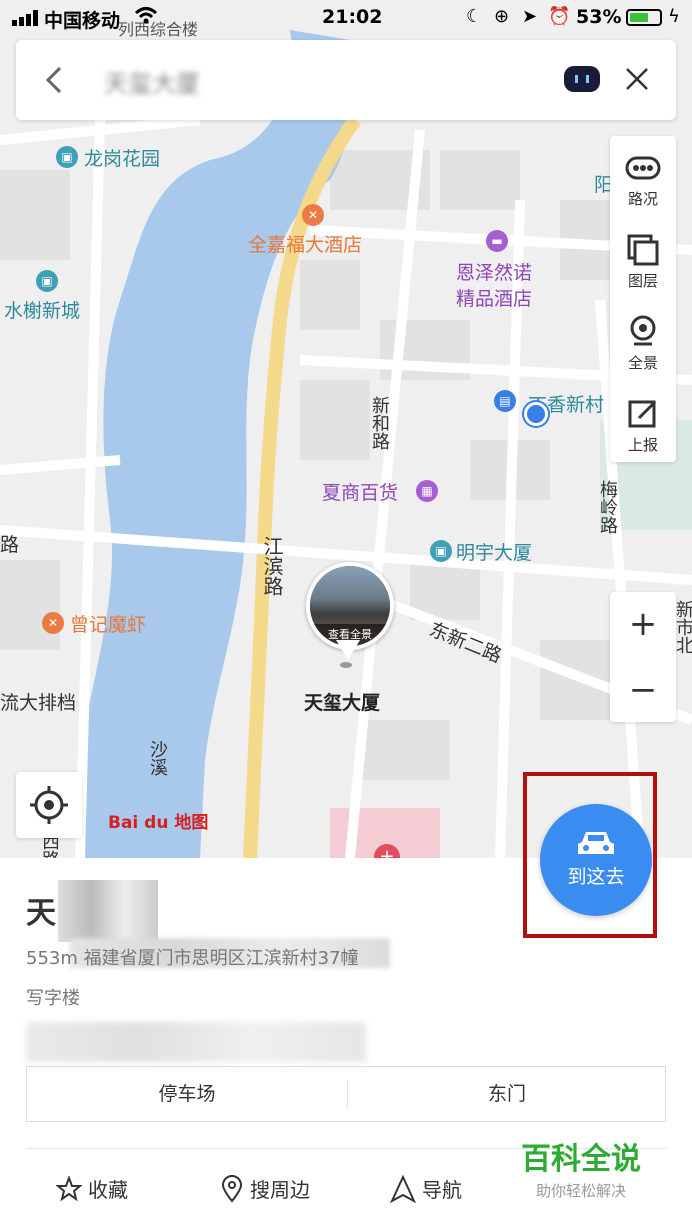  What do you see at coordinates (674, 16) in the screenshot?
I see `charging-icon: ϟ` at bounding box center [674, 16].